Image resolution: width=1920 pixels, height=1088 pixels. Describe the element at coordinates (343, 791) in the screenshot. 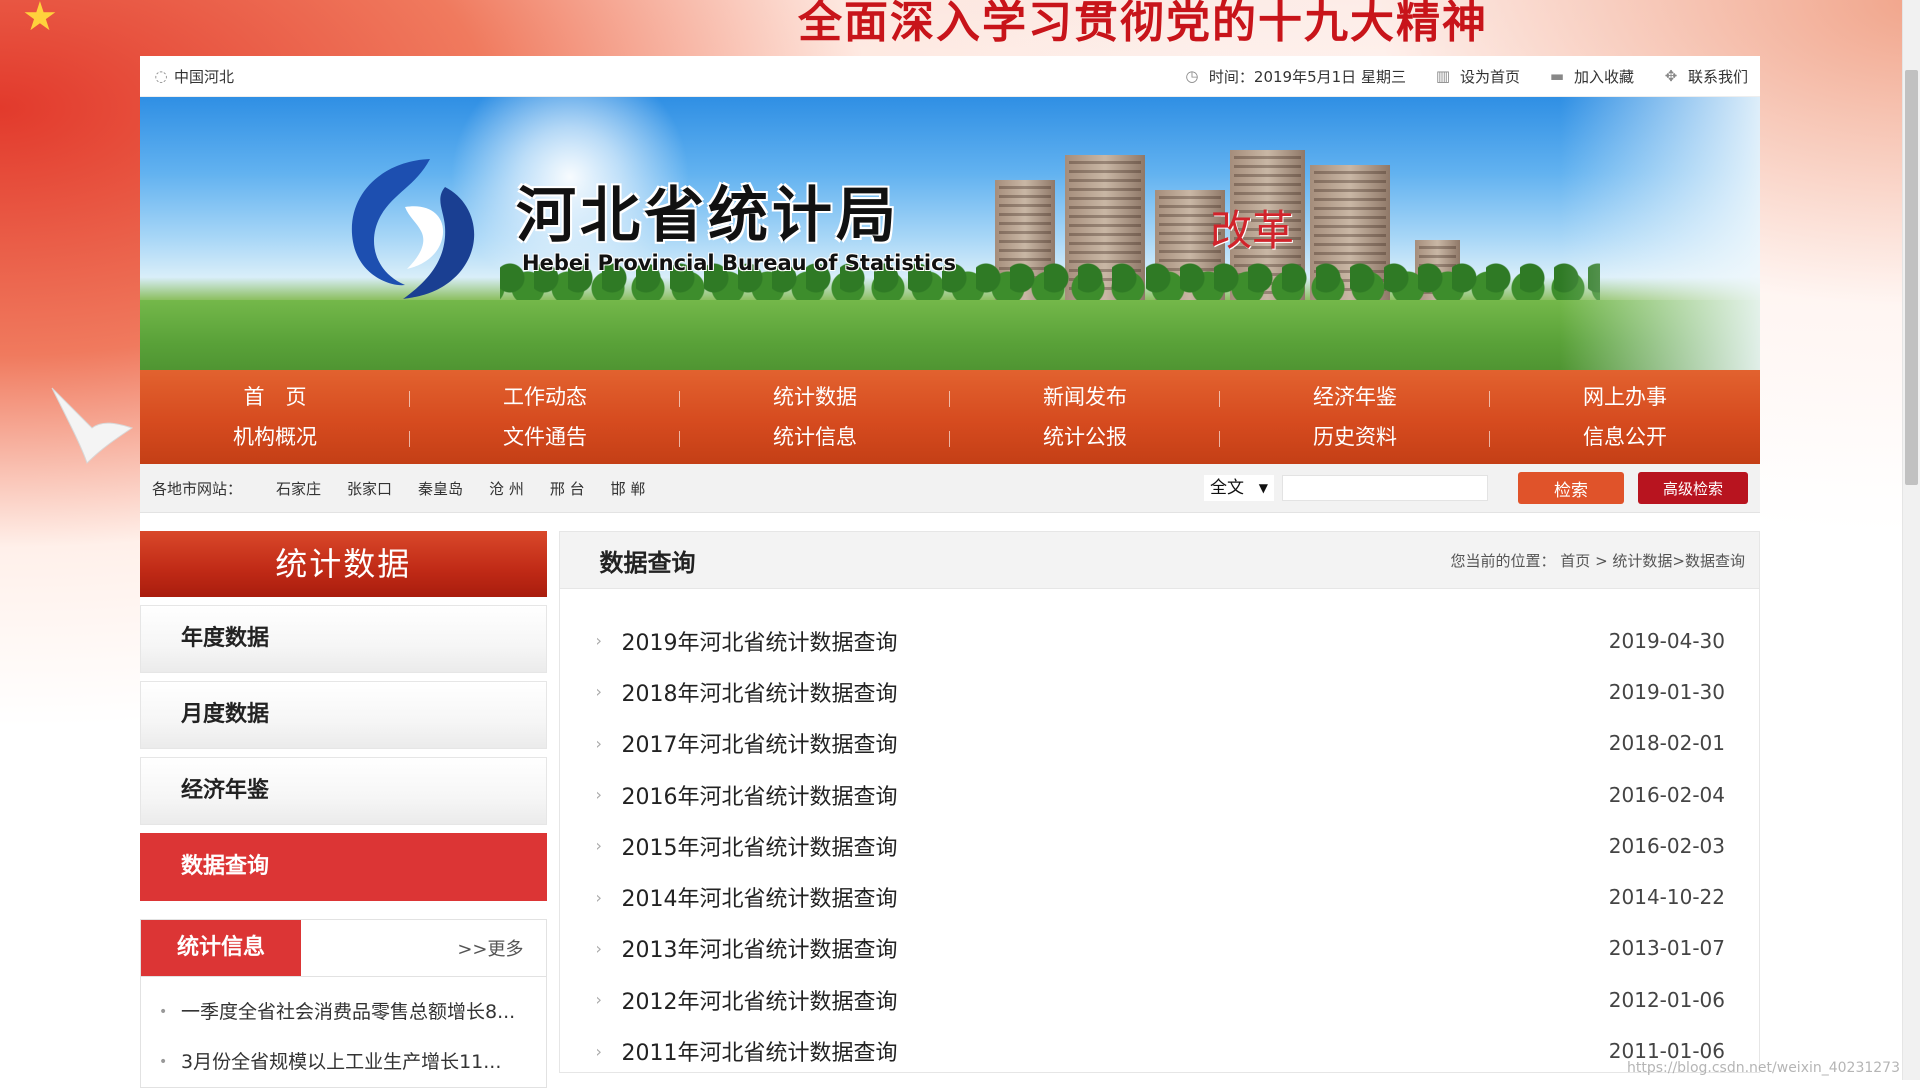

I see `sidebar-item-economic-yearbook: 经济年鉴` at that location.